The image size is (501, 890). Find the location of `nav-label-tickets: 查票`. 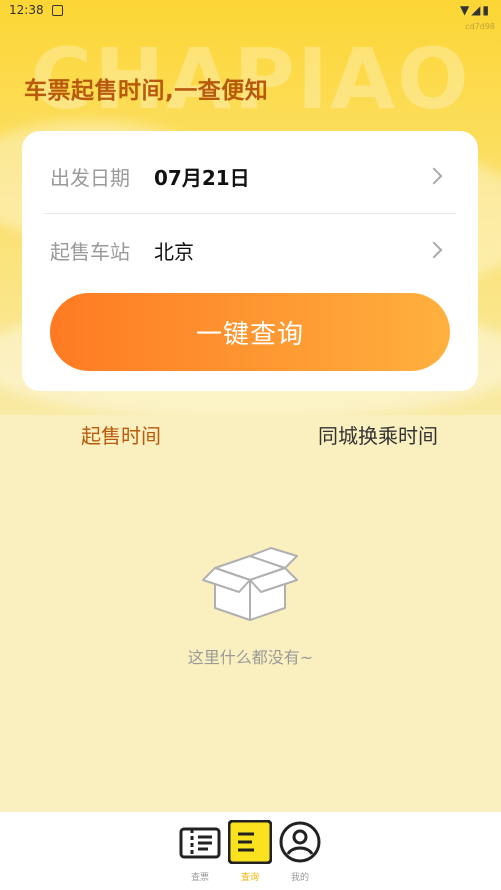

nav-label-tickets: 查票 is located at coordinates (199, 878).